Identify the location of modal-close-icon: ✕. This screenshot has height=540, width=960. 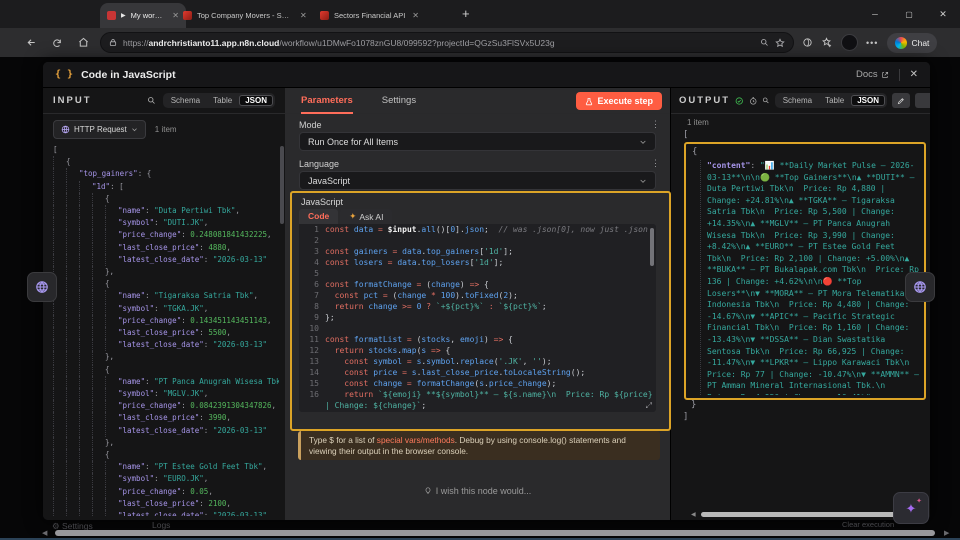
(914, 74).